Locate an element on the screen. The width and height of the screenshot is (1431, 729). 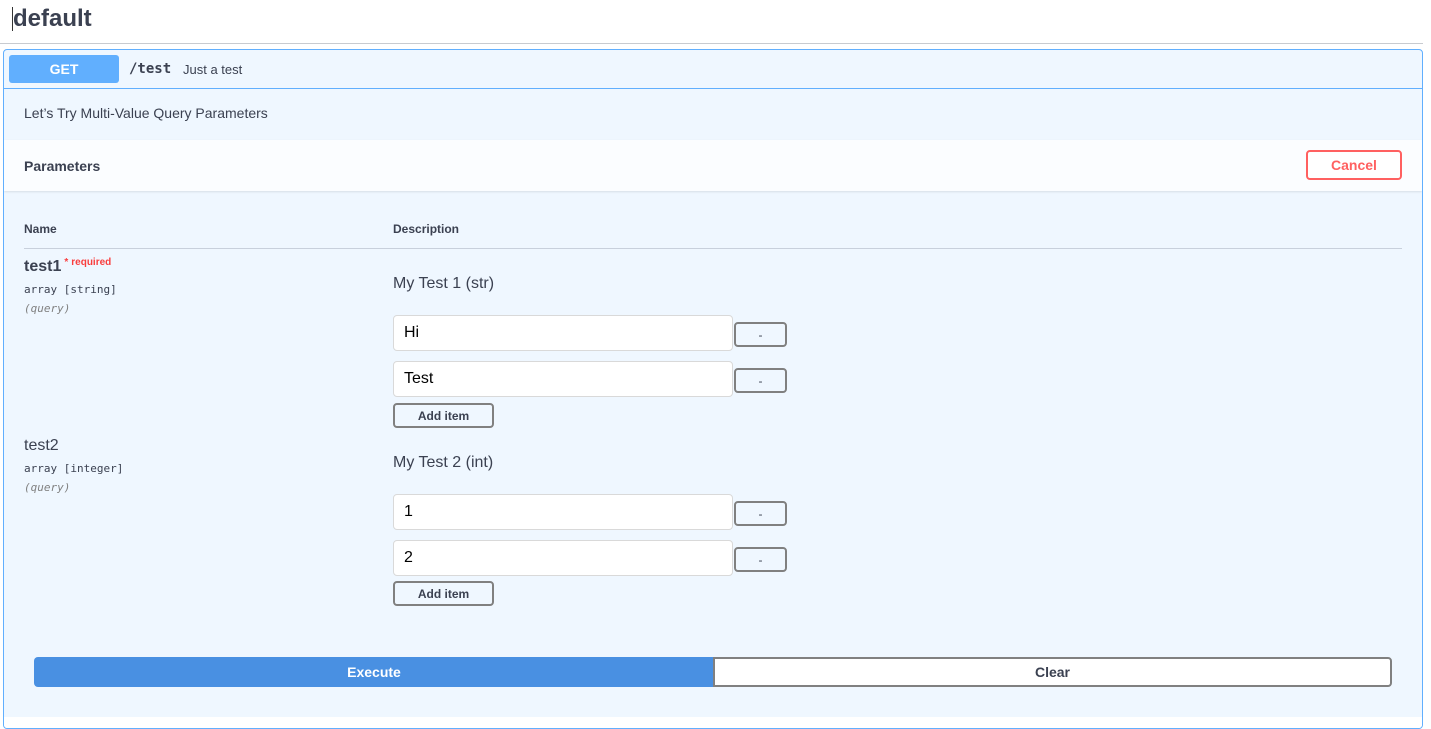
tag-header: default is located at coordinates (711, 22).